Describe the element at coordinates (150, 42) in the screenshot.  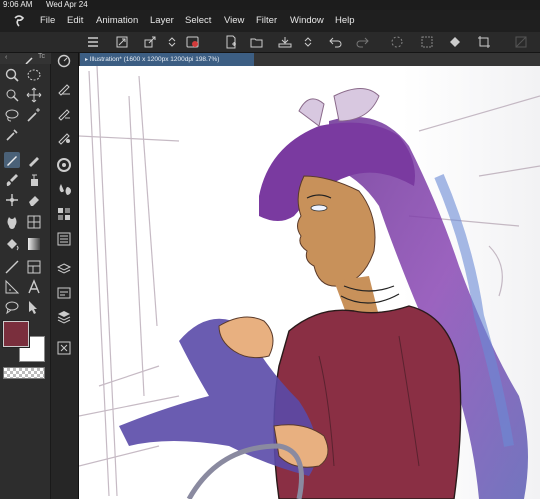
I see `transform-icon` at that location.